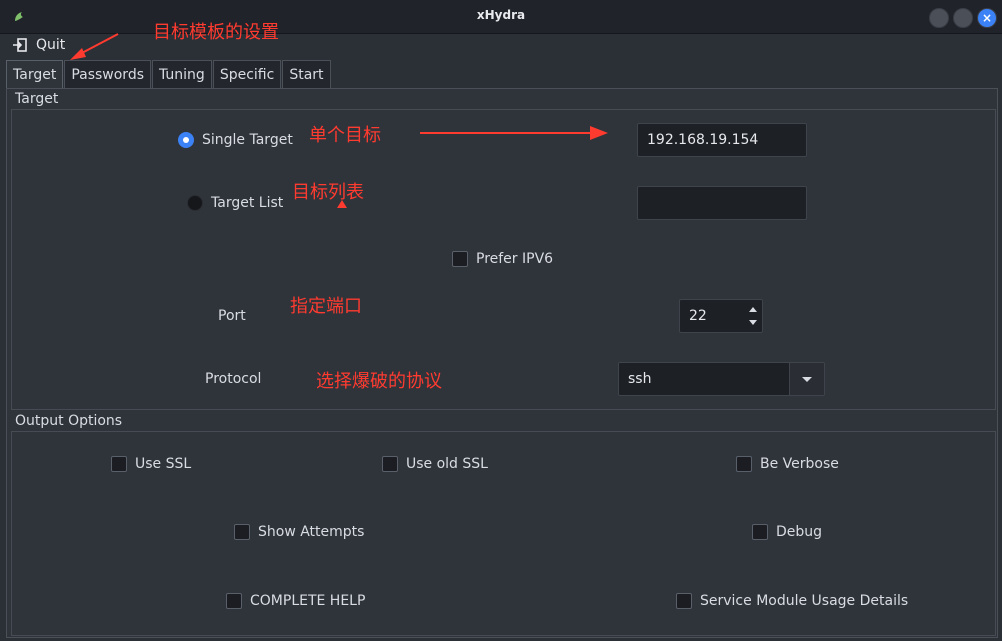  I want to click on annotation-arrows, so click(339, 120).